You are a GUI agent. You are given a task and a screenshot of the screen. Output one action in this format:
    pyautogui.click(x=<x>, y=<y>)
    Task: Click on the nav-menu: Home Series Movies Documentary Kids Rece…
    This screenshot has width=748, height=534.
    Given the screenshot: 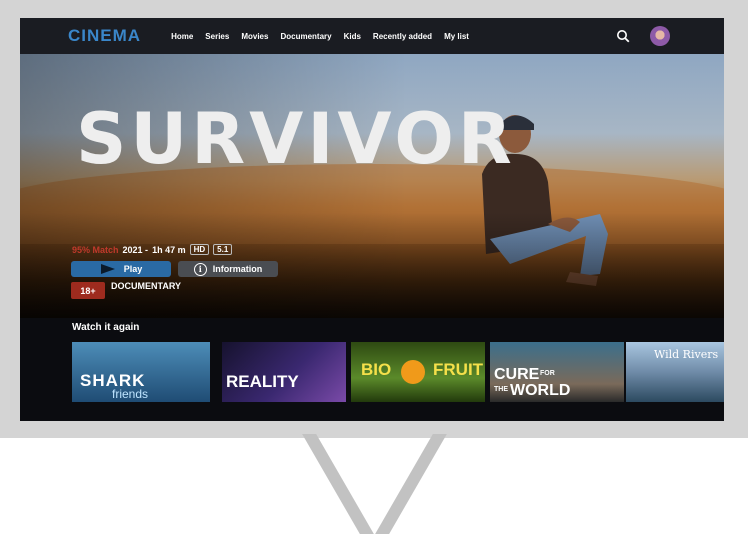 What is the action you would take?
    pyautogui.click(x=320, y=36)
    